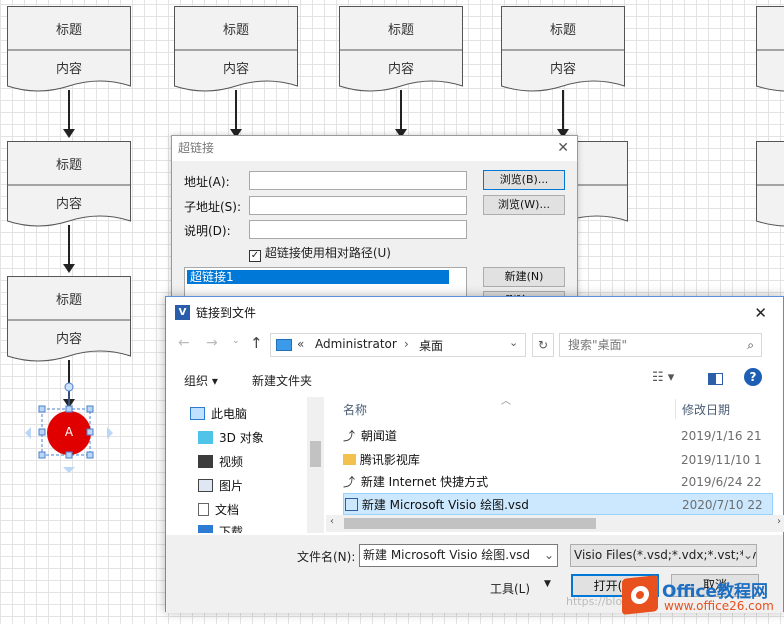  What do you see at coordinates (358, 180) in the screenshot?
I see `address-field` at bounding box center [358, 180].